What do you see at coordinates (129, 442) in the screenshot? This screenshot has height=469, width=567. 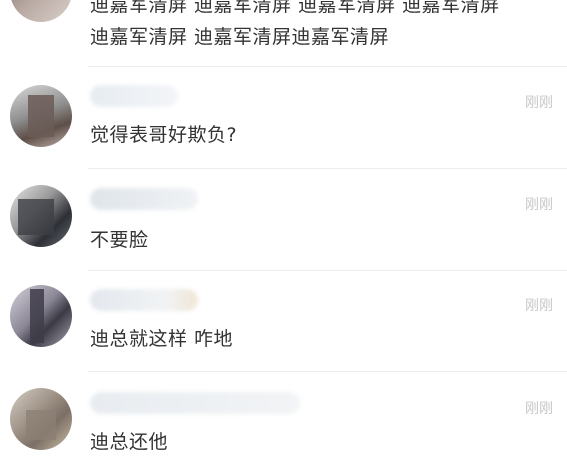 I see `comment-text: 迪总还他` at bounding box center [129, 442].